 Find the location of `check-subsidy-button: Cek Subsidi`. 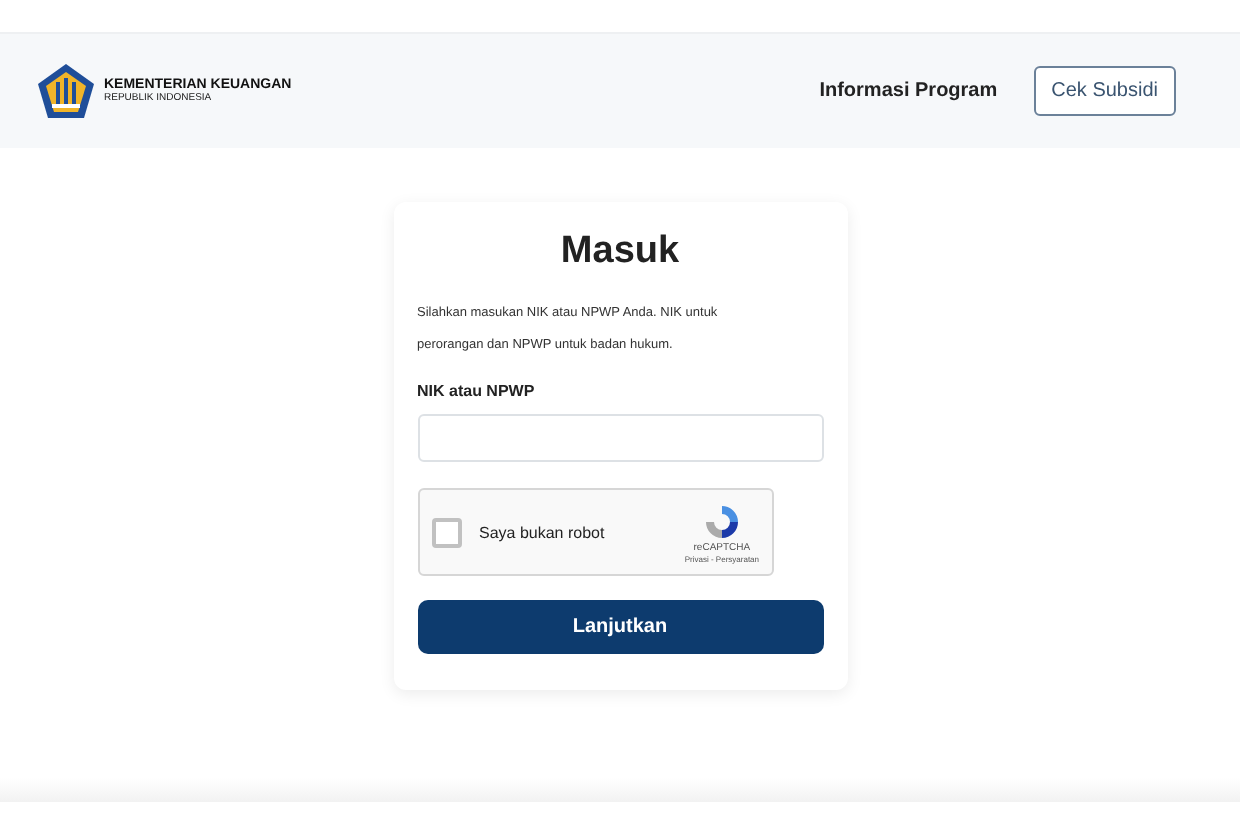

check-subsidy-button: Cek Subsidi is located at coordinates (1104, 91).